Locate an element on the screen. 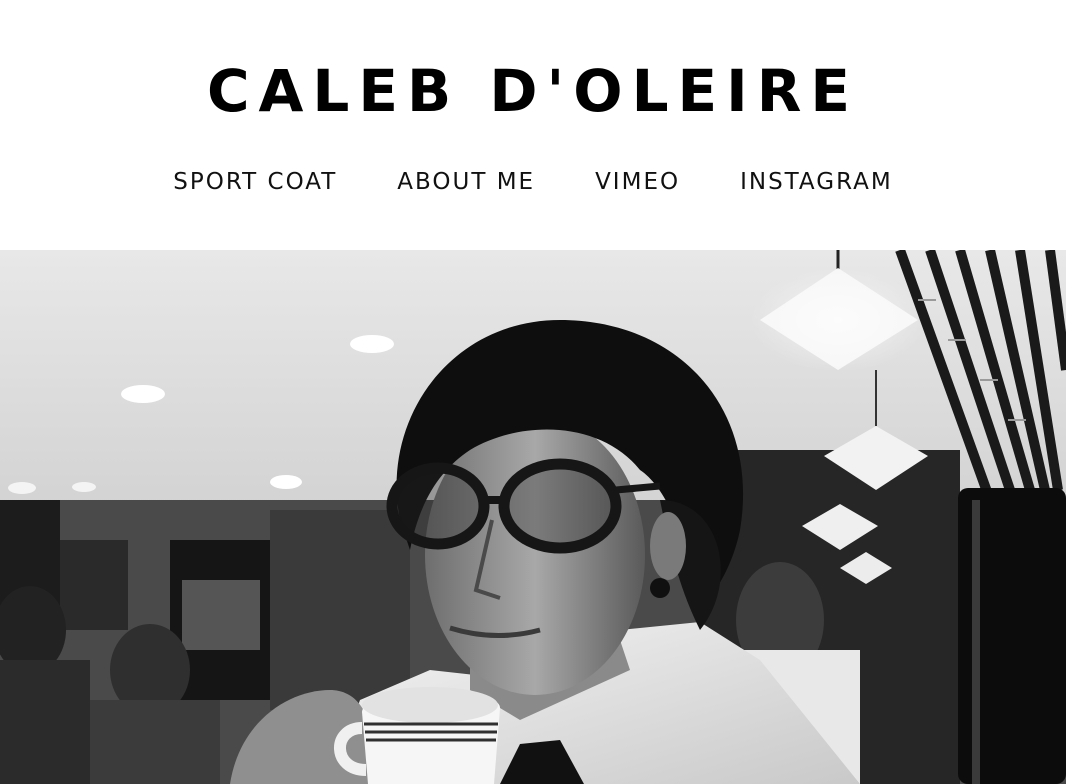  main-nav: SPORT COAT ABOUT ME VIMEO INSTAGRAM is located at coordinates (533, 182).